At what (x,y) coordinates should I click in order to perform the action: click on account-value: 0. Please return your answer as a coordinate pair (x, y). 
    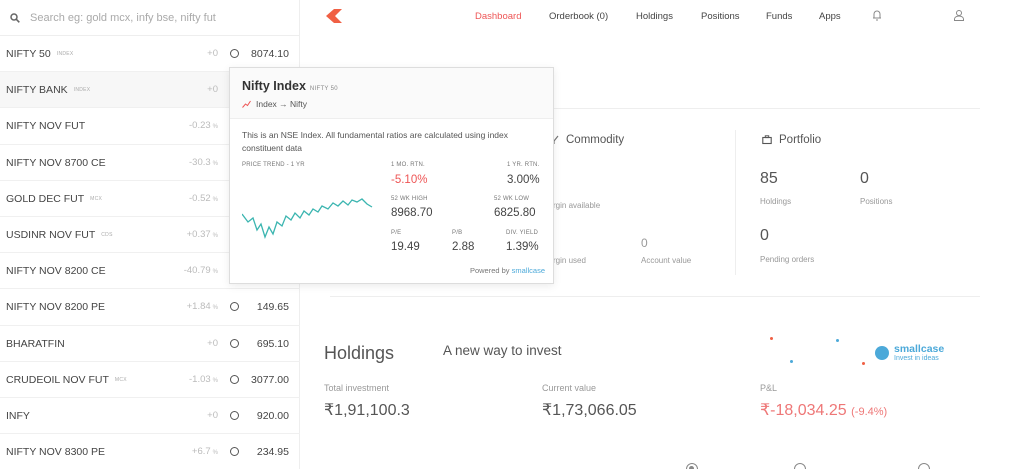
    Looking at the image, I should click on (644, 243).